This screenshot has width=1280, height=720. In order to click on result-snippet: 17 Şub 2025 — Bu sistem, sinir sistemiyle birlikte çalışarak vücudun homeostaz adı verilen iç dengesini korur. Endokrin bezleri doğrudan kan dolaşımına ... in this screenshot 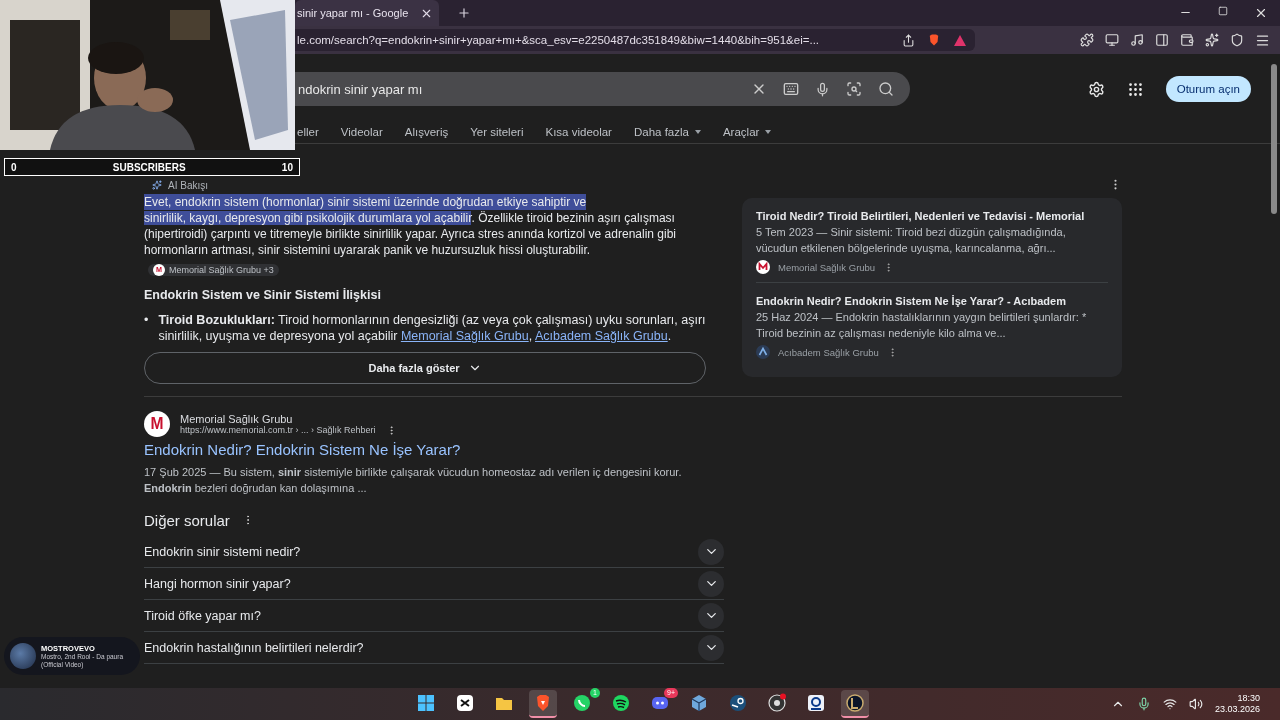, I will do `click(413, 480)`.